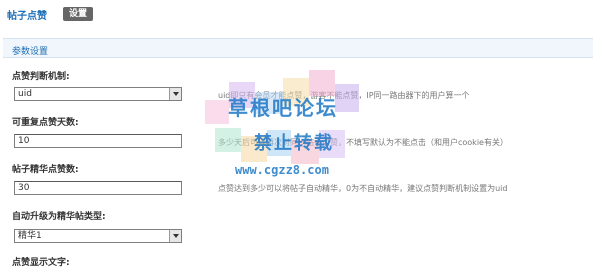  Describe the element at coordinates (300, 15) in the screenshot. I see `page-header: 帖子点赞 设置` at that location.